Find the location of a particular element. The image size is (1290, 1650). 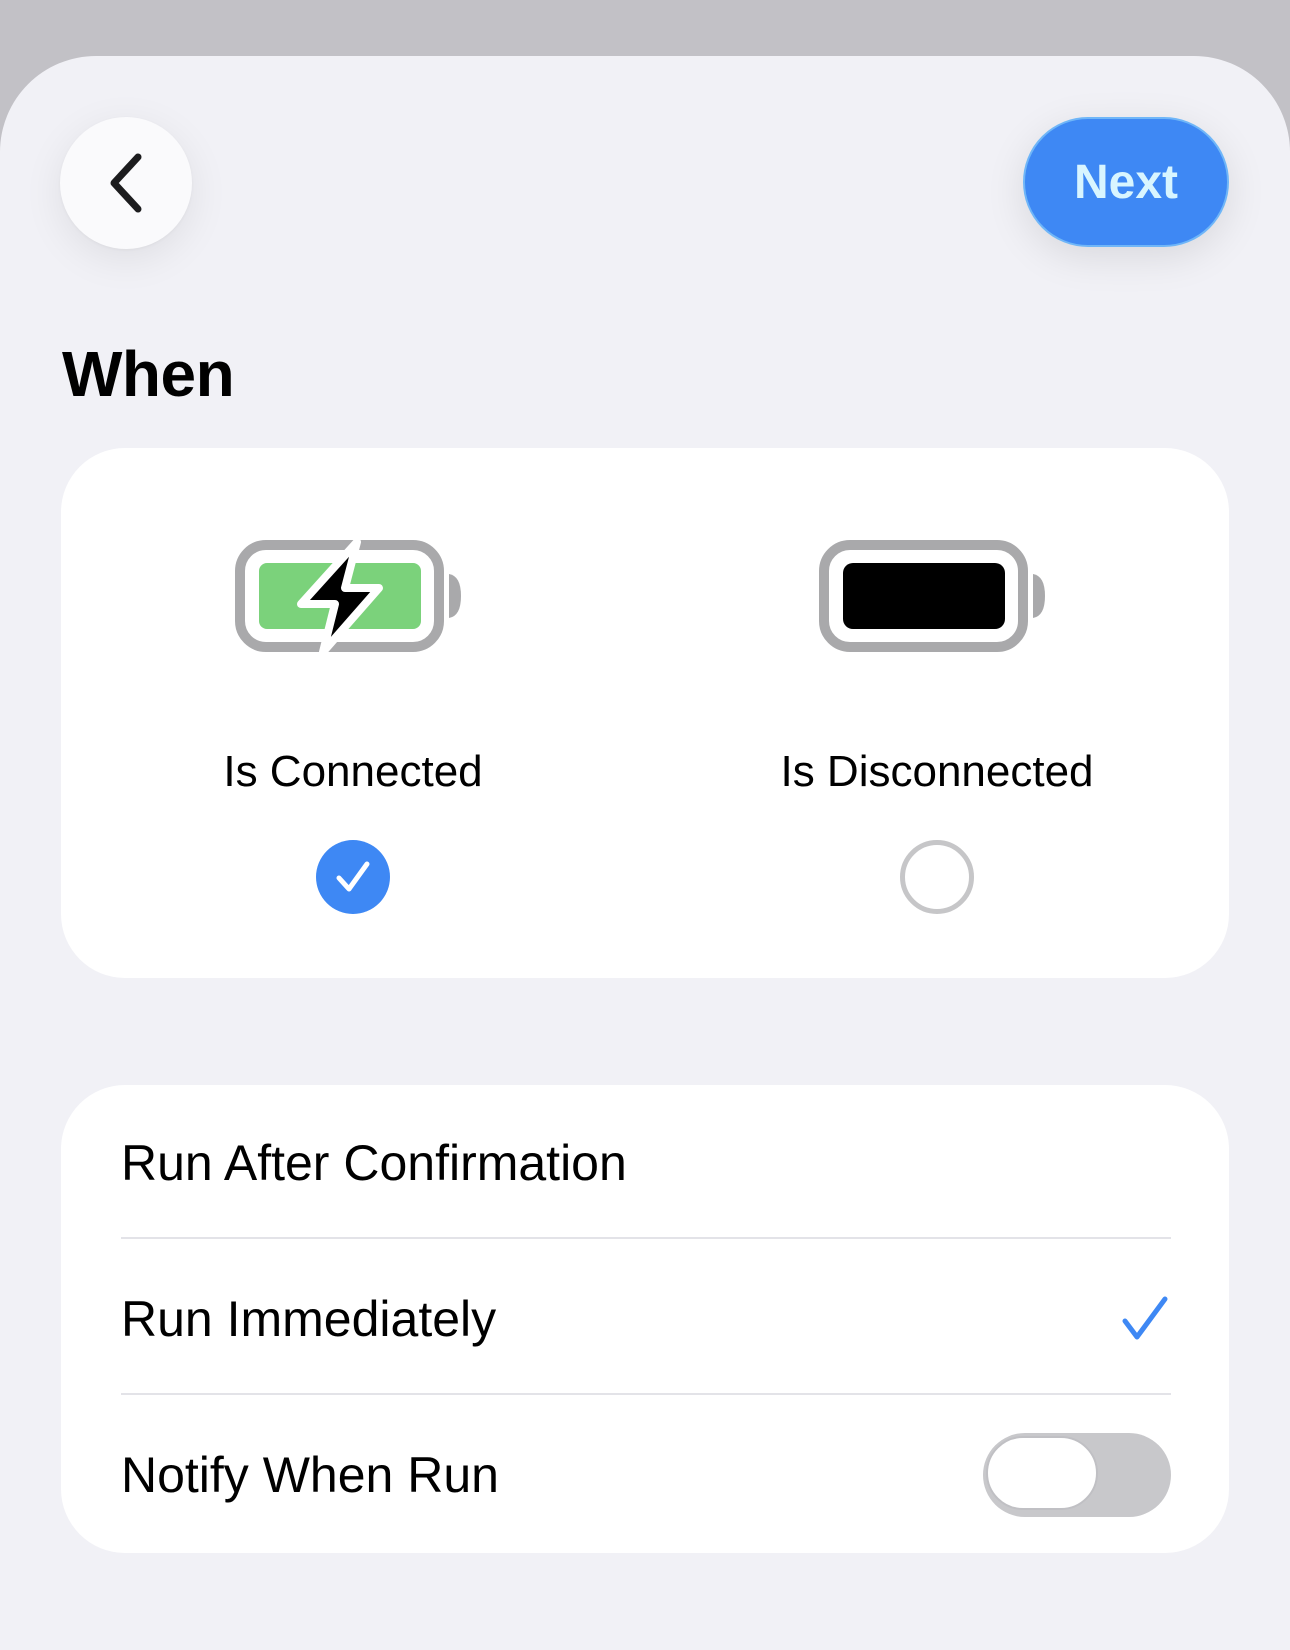

option-is-connected: Is Connected is located at coordinates (353, 713).